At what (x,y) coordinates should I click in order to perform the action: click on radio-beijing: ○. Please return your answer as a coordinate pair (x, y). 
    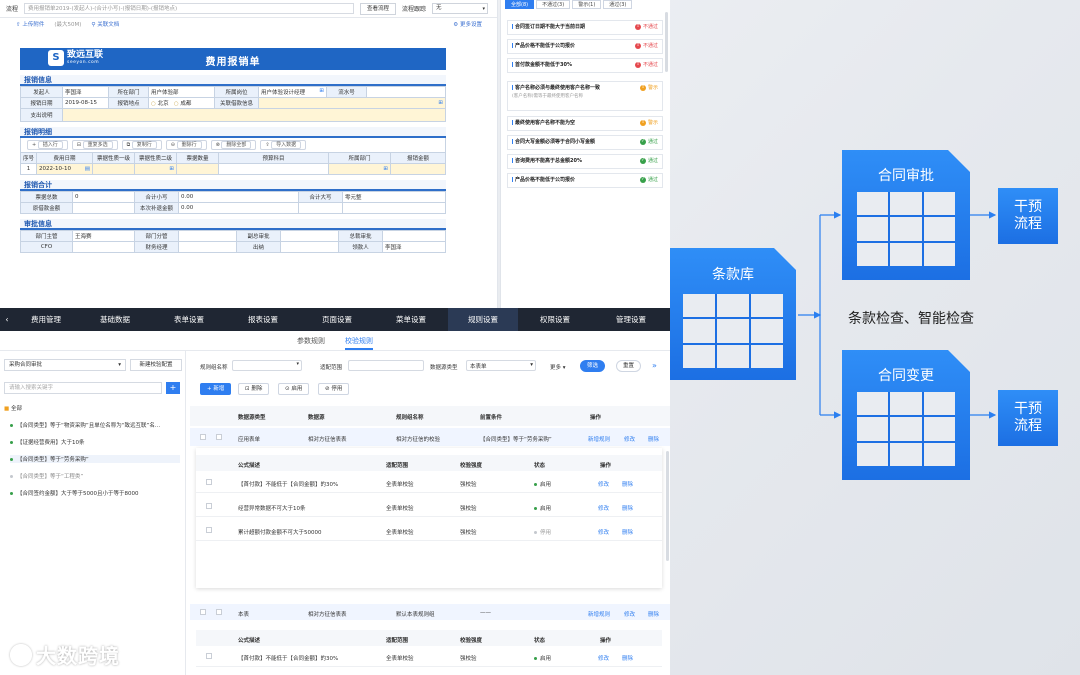
    Looking at the image, I should click on (153, 104).